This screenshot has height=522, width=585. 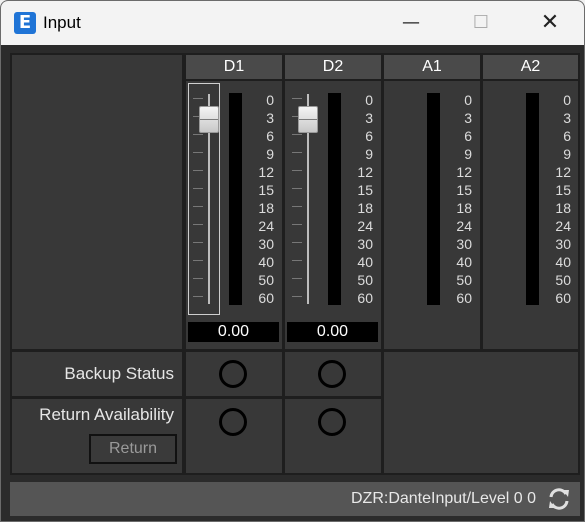 What do you see at coordinates (530, 67) in the screenshot?
I see `channel-header-a2: A2` at bounding box center [530, 67].